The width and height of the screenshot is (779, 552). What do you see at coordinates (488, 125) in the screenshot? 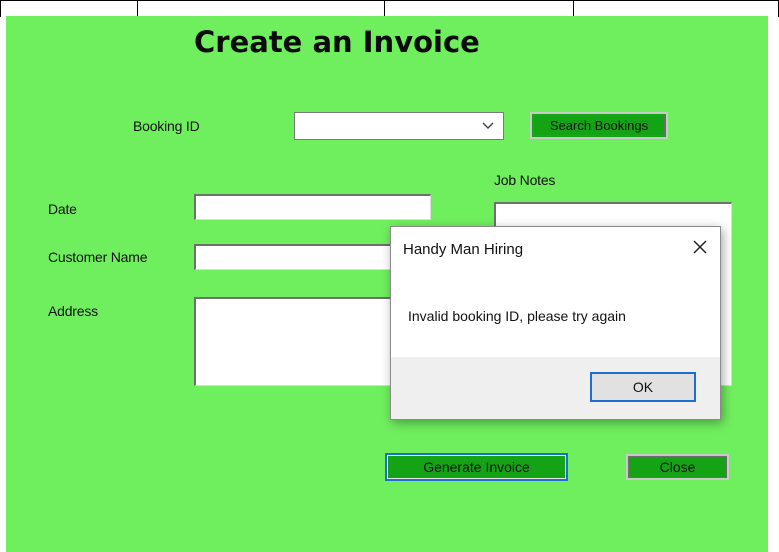
I see `chevron-down-icon` at bounding box center [488, 125].